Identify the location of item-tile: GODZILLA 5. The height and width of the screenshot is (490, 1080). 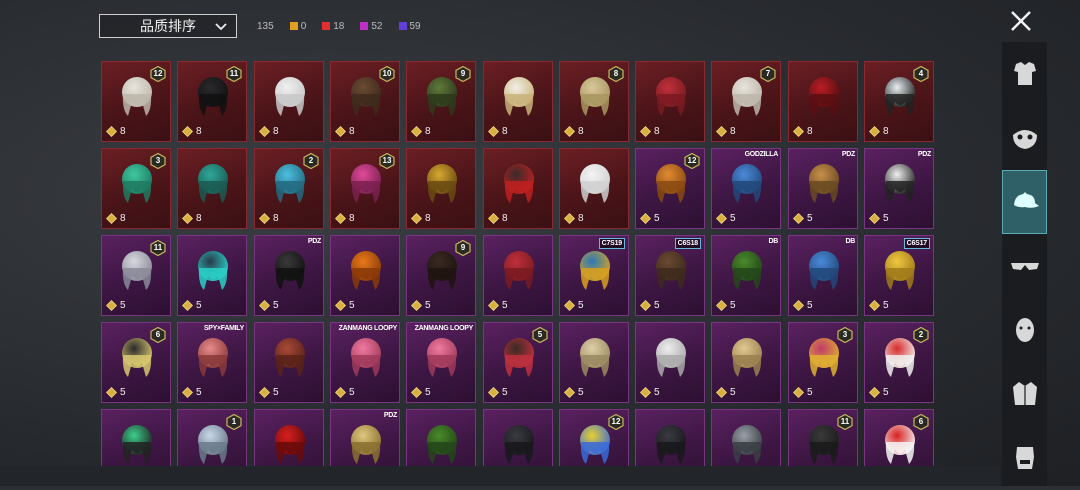
(746, 188).